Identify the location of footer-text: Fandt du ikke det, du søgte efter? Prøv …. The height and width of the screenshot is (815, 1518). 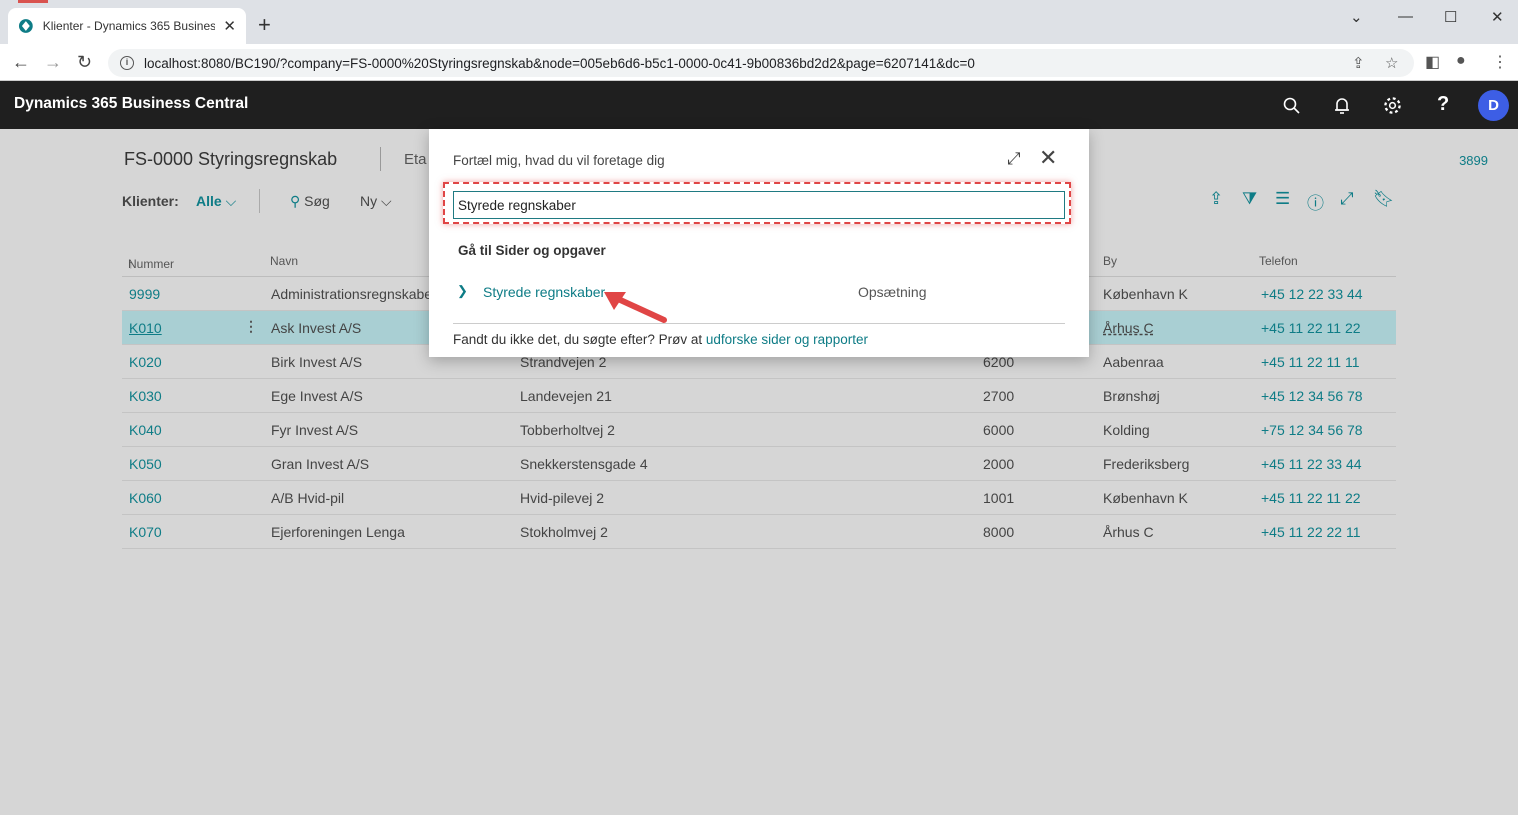
(579, 339).